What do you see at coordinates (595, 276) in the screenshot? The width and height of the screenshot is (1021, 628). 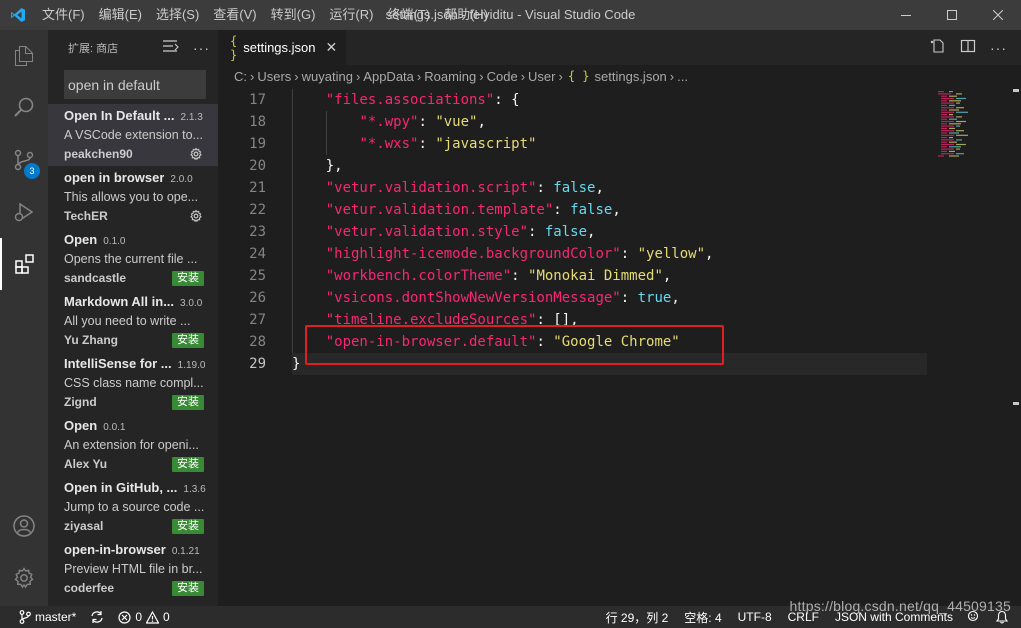 I see `code-token: "Monokai Dimmed"` at bounding box center [595, 276].